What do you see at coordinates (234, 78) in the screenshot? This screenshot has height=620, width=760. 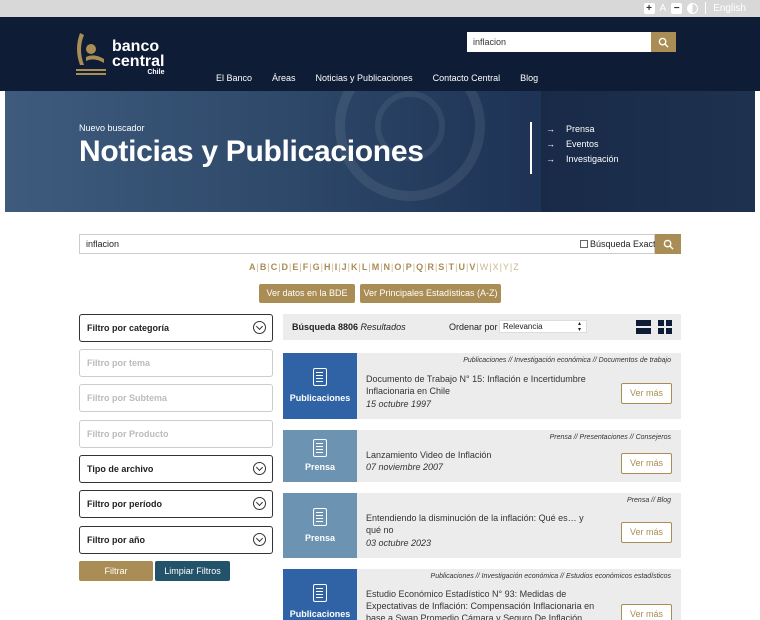 I see `nav-el-banco: El Banco` at bounding box center [234, 78].